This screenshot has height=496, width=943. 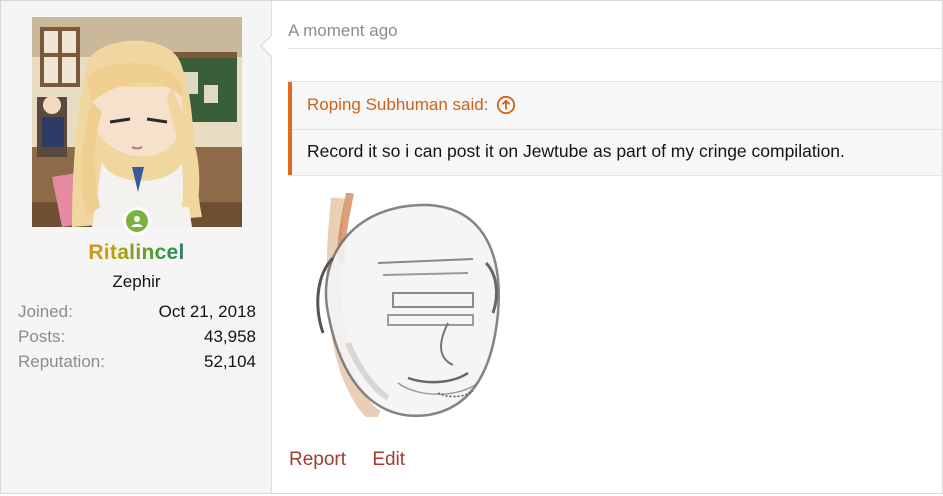 What do you see at coordinates (61, 361) in the screenshot?
I see `stat-label: Reputation:` at bounding box center [61, 361].